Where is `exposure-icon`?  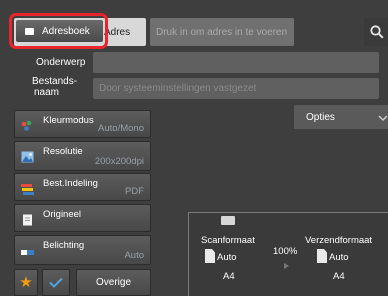
exposure-icon is located at coordinates (27, 252).